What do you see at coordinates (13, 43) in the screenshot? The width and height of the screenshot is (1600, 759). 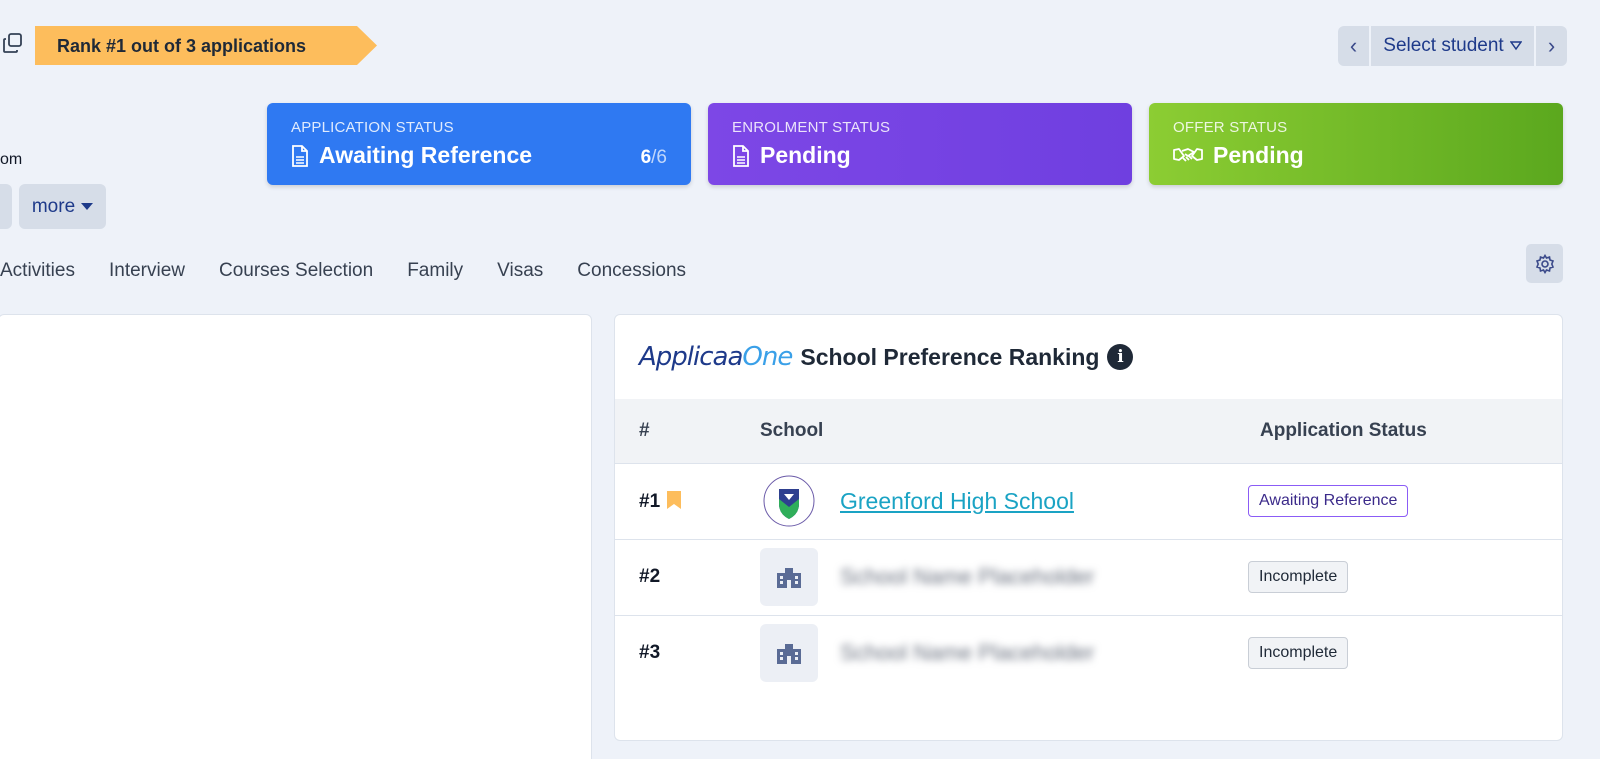 I see `copy-icon` at bounding box center [13, 43].